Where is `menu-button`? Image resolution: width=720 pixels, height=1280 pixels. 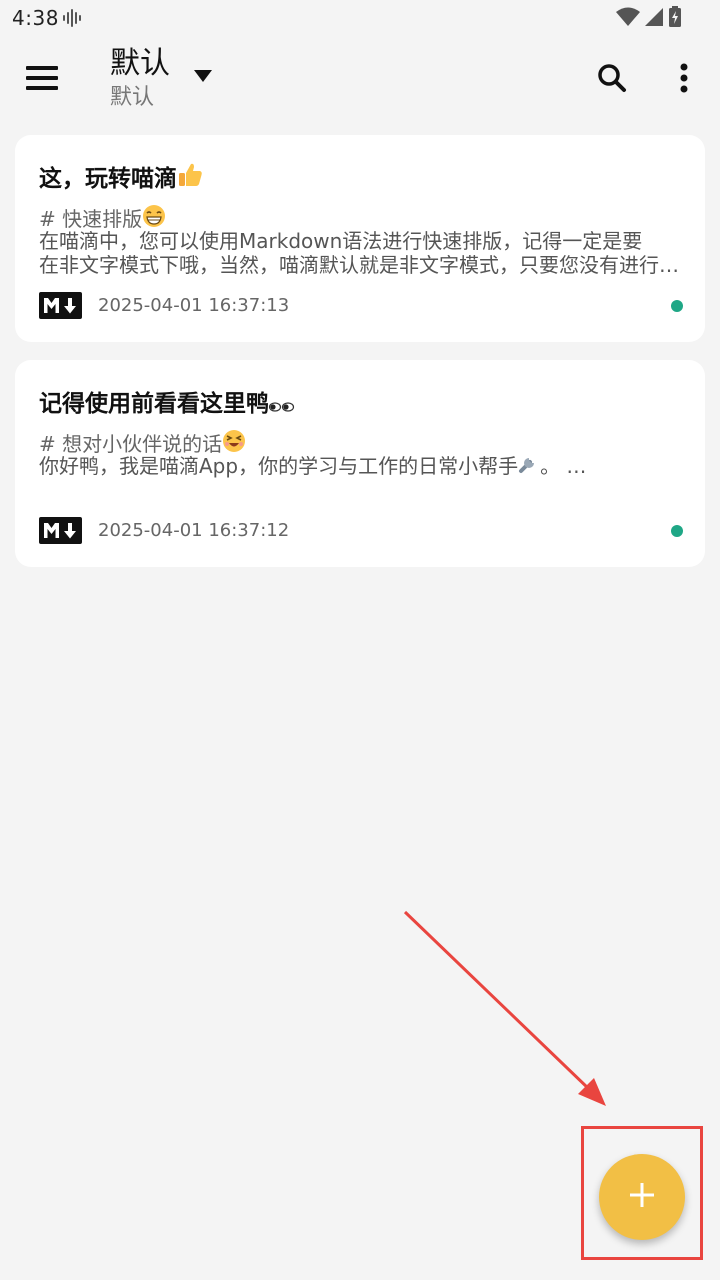 menu-button is located at coordinates (42, 80).